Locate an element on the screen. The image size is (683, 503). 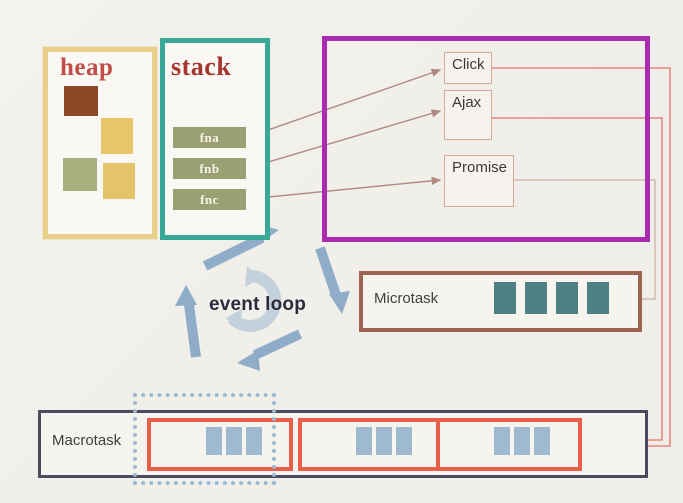
web-api-click: Click is located at coordinates (468, 68).